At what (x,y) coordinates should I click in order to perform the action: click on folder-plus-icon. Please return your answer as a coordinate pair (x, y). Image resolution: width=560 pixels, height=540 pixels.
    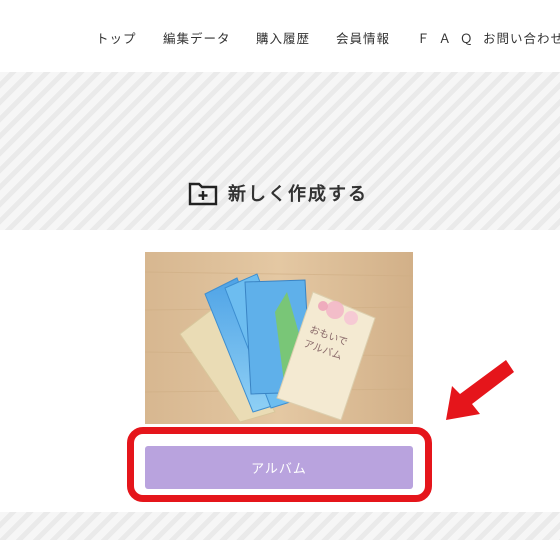
    Looking at the image, I should click on (203, 194).